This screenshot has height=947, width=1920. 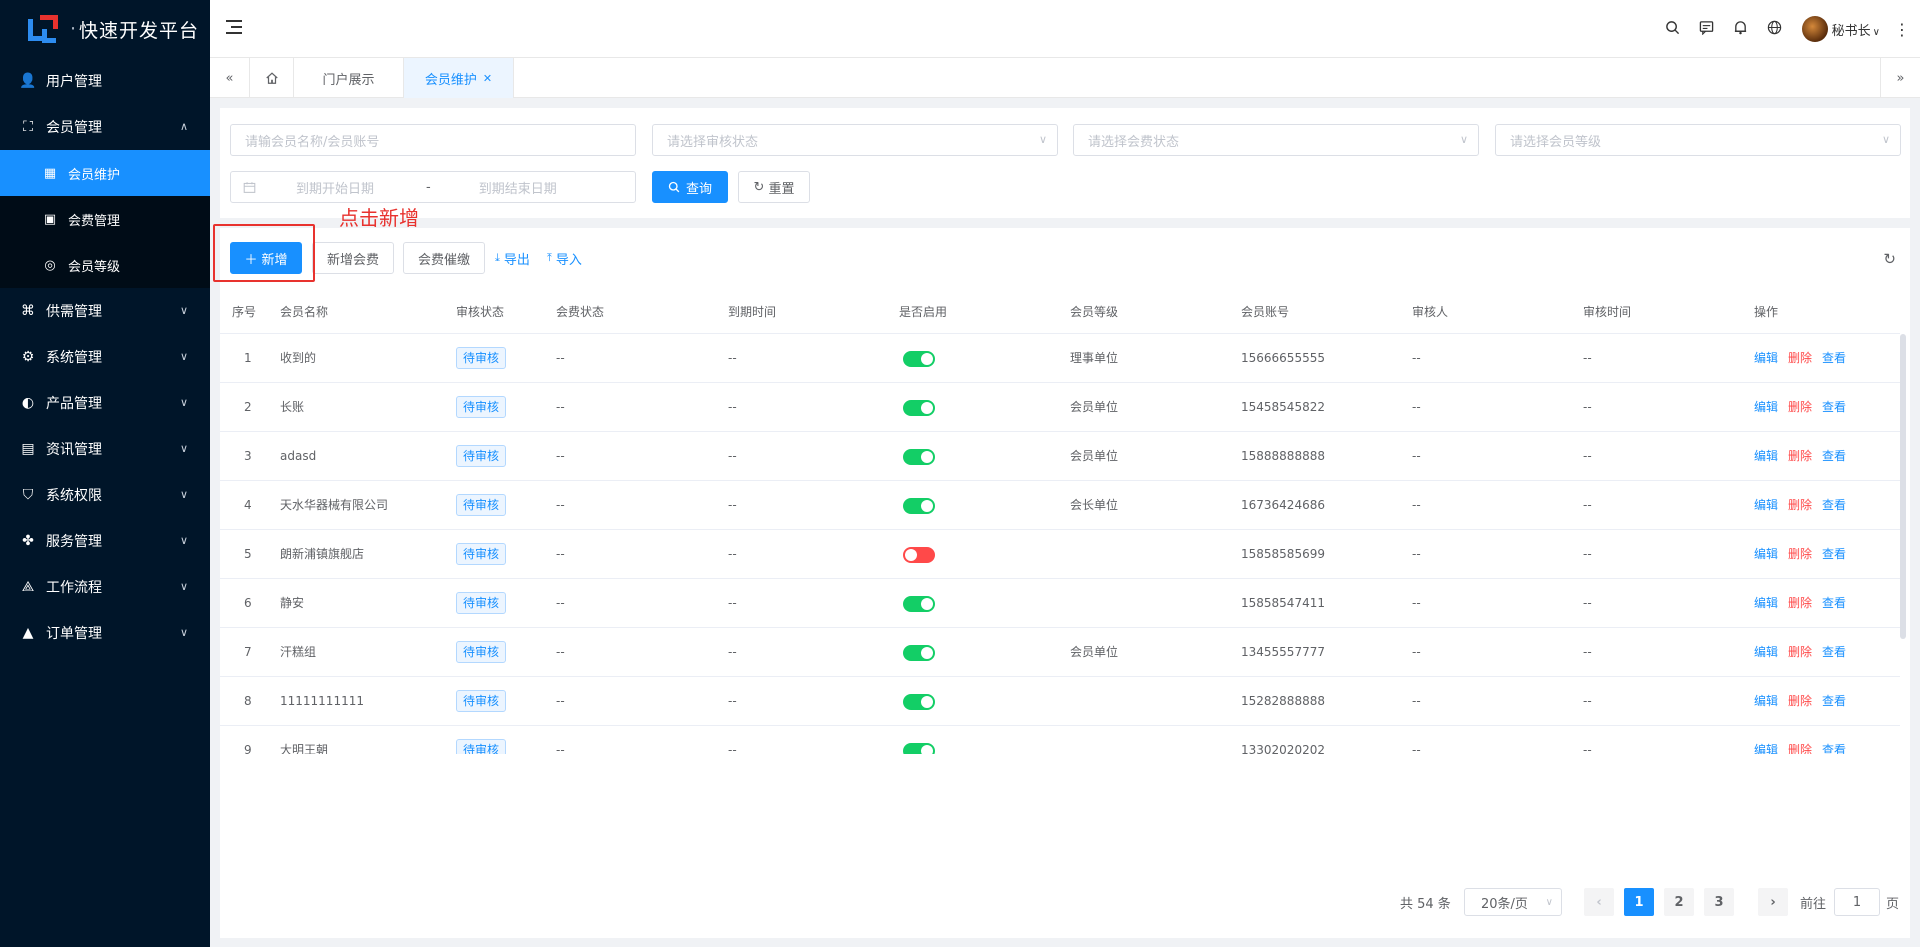 I want to click on user-menu: 秘书长 ∨, so click(x=1856, y=29).